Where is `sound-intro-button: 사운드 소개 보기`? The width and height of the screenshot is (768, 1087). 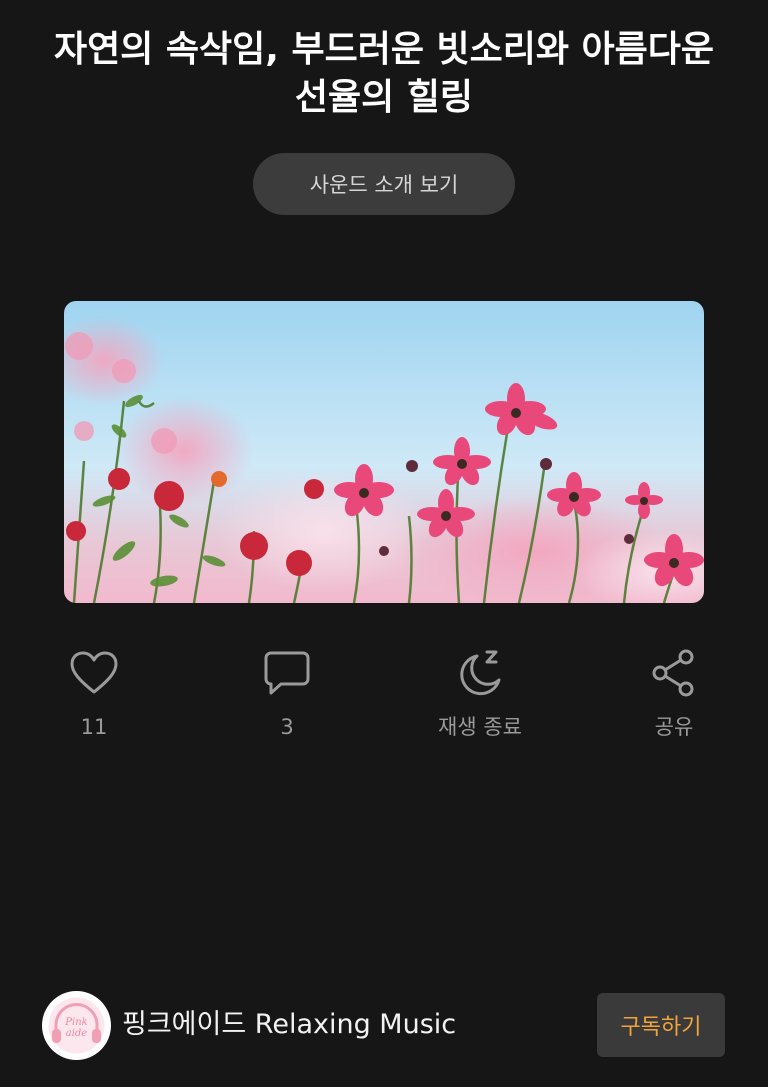 sound-intro-button: 사운드 소개 보기 is located at coordinates (384, 184).